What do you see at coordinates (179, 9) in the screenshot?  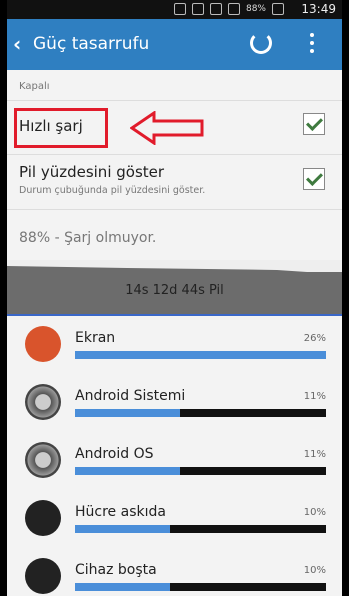 I see `mute-icon` at bounding box center [179, 9].